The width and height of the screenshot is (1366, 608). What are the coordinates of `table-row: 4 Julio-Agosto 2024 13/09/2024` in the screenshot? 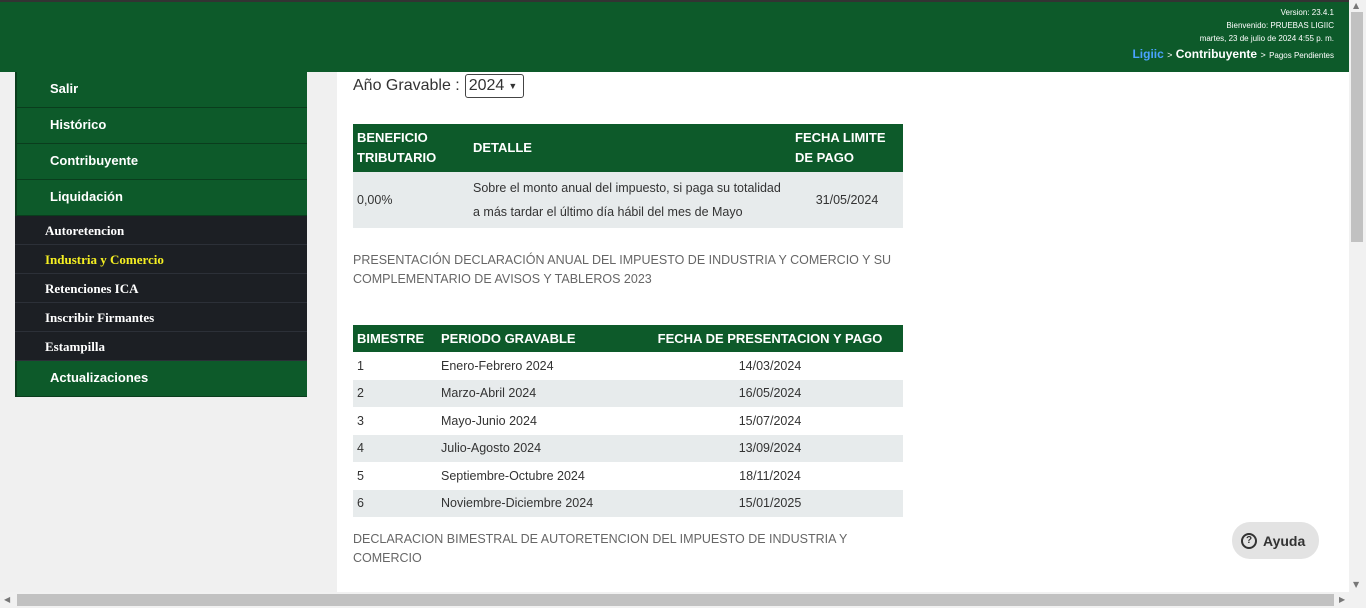 It's located at (628, 448).